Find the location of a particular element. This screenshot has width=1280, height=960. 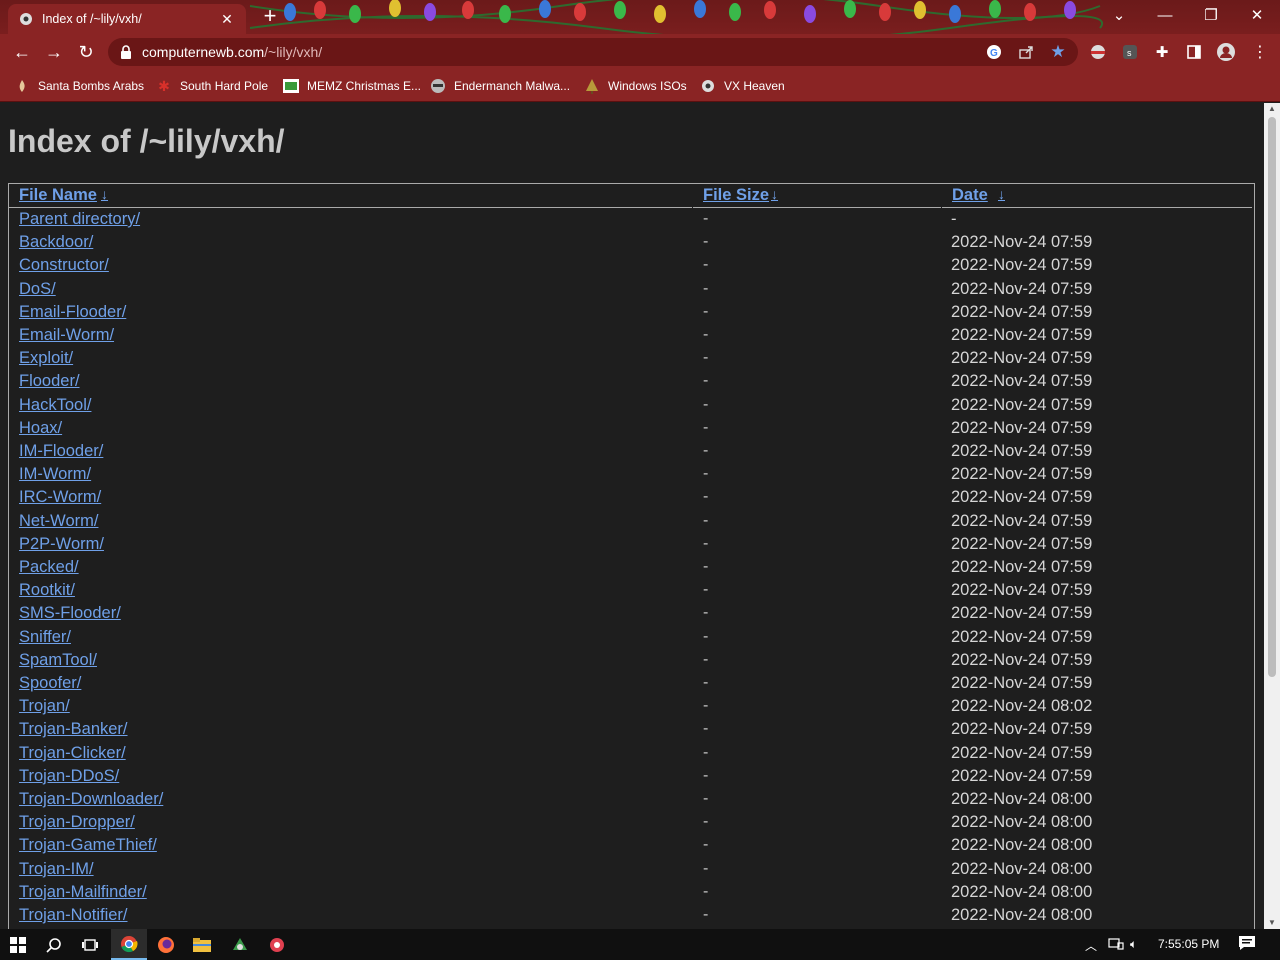

table-row: Trojan-GameThief/ - 2022-Nov-24 08:00 is located at coordinates (631, 846).